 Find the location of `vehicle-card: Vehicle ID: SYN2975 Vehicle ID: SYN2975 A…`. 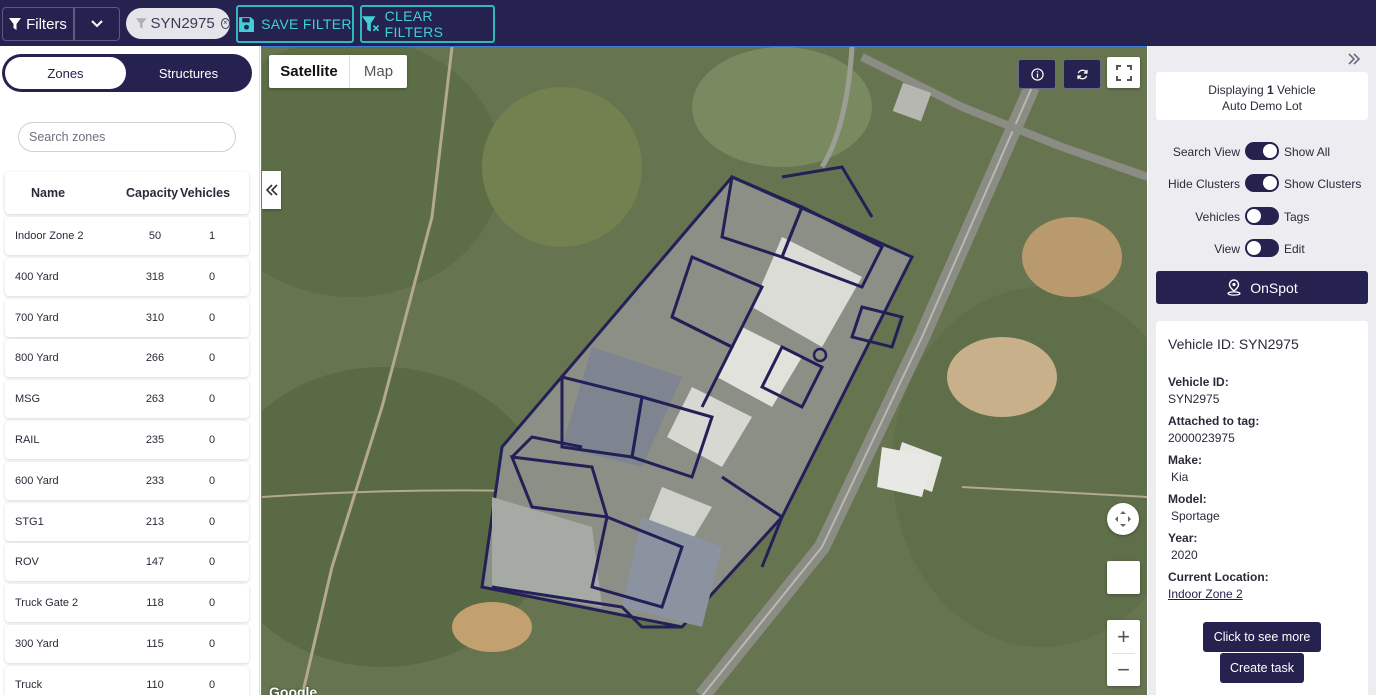

vehicle-card: Vehicle ID: SYN2975 Vehicle ID: SYN2975 A… is located at coordinates (1262, 508).